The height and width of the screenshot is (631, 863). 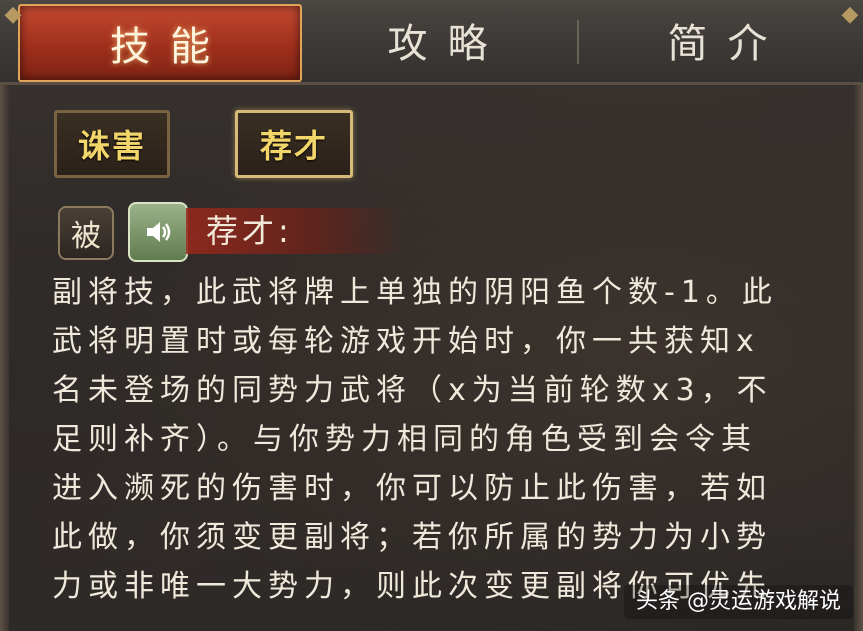 I want to click on tab-intro: 简介, so click(x=717, y=39).